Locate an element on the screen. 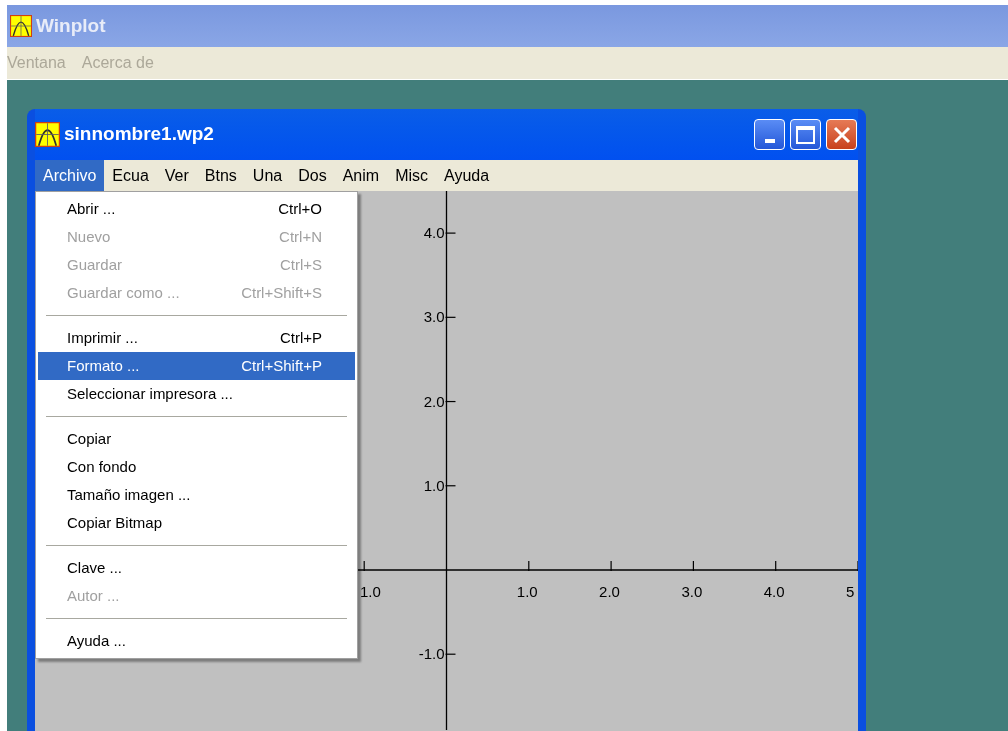 This screenshot has height=731, width=1008. menu-item: Copiar is located at coordinates (196, 439).